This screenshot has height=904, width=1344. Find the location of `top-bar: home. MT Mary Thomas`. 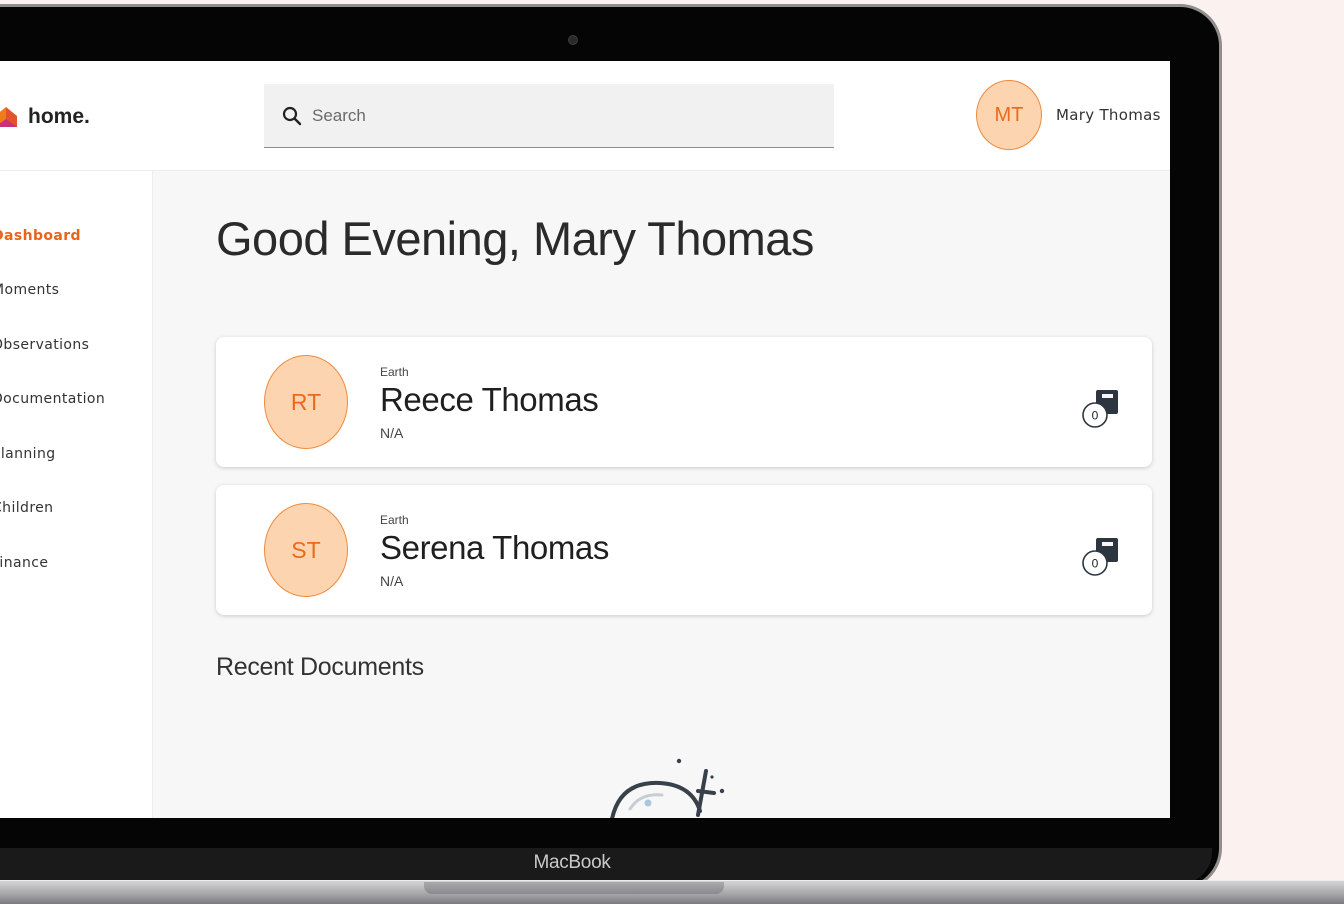

top-bar: home. MT Mary Thomas is located at coordinates (585, 116).